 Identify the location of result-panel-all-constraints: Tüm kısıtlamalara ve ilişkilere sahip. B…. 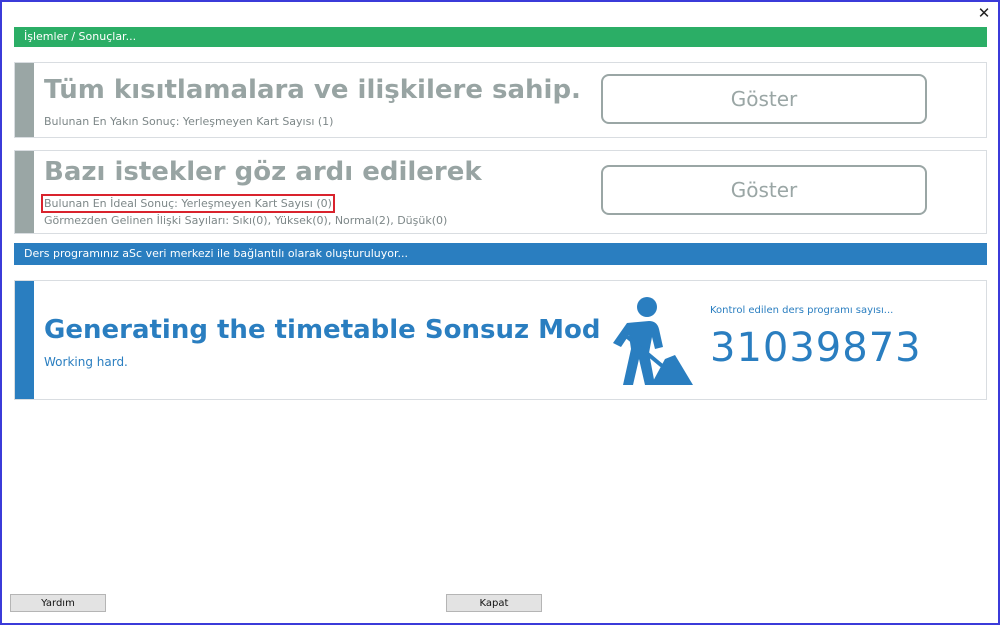
(500, 100).